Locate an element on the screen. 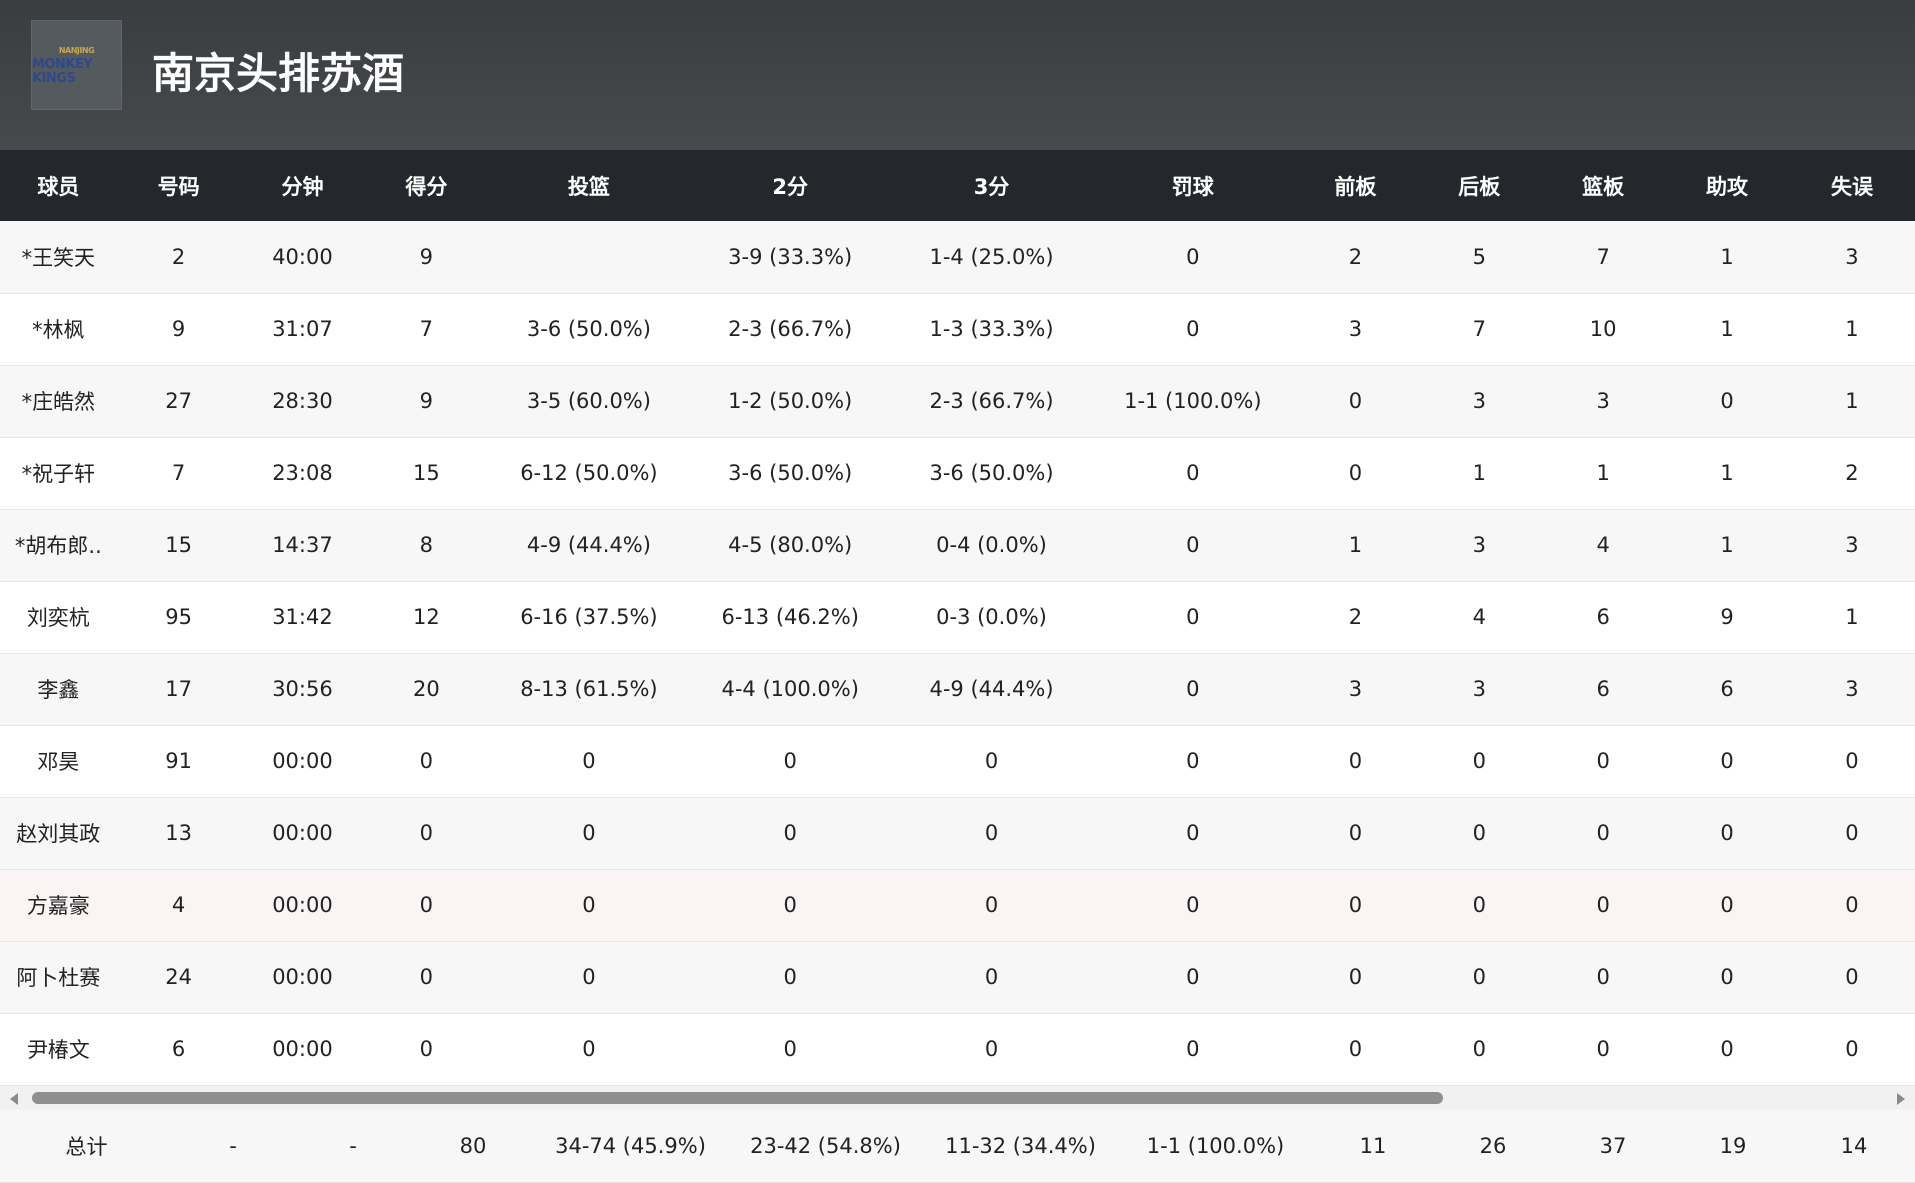 The width and height of the screenshot is (1915, 1183). stat-cell-pts: 0 is located at coordinates (426, 905).